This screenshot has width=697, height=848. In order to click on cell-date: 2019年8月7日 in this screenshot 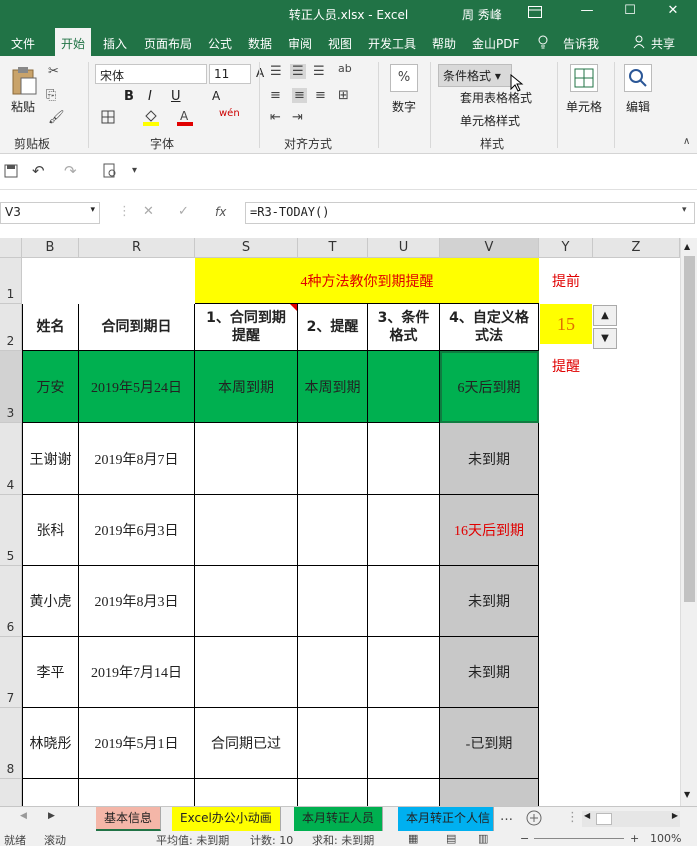, I will do `click(137, 459)`.